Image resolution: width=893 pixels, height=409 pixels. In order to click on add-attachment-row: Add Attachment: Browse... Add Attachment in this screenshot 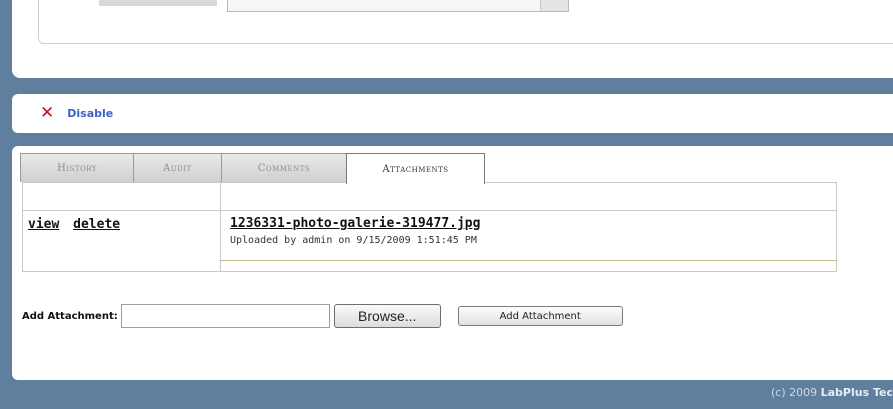, I will do `click(322, 316)`.